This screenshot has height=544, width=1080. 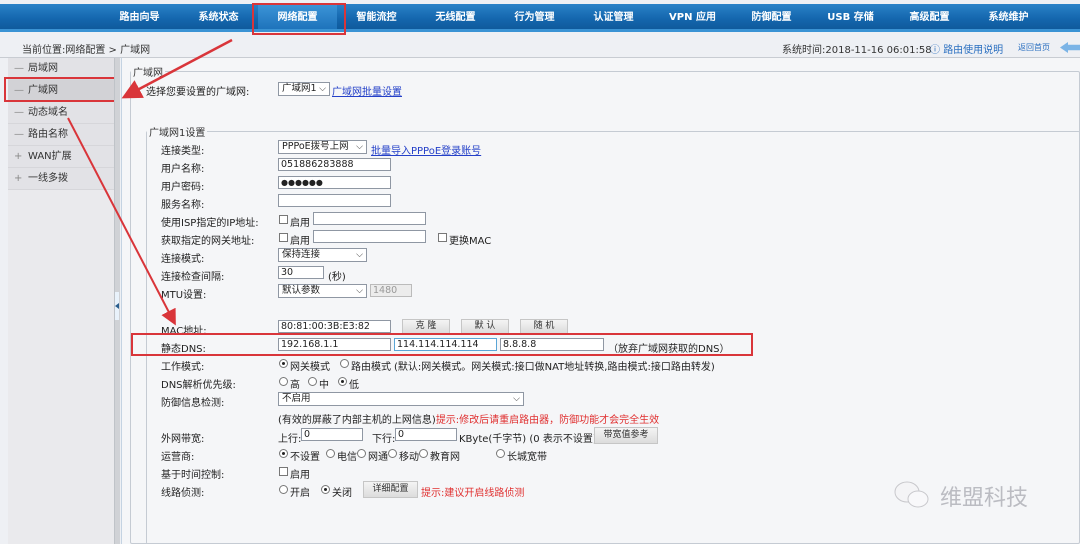 What do you see at coordinates (305, 457) in the screenshot?
I see `isp-none-label: 不设置` at bounding box center [305, 457].